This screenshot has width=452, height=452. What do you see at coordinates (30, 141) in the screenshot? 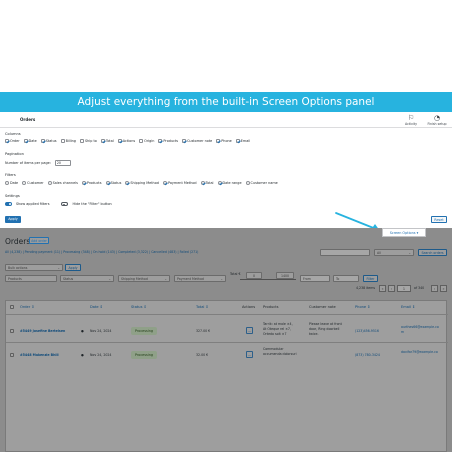
I see `column-option: Date` at bounding box center [30, 141].